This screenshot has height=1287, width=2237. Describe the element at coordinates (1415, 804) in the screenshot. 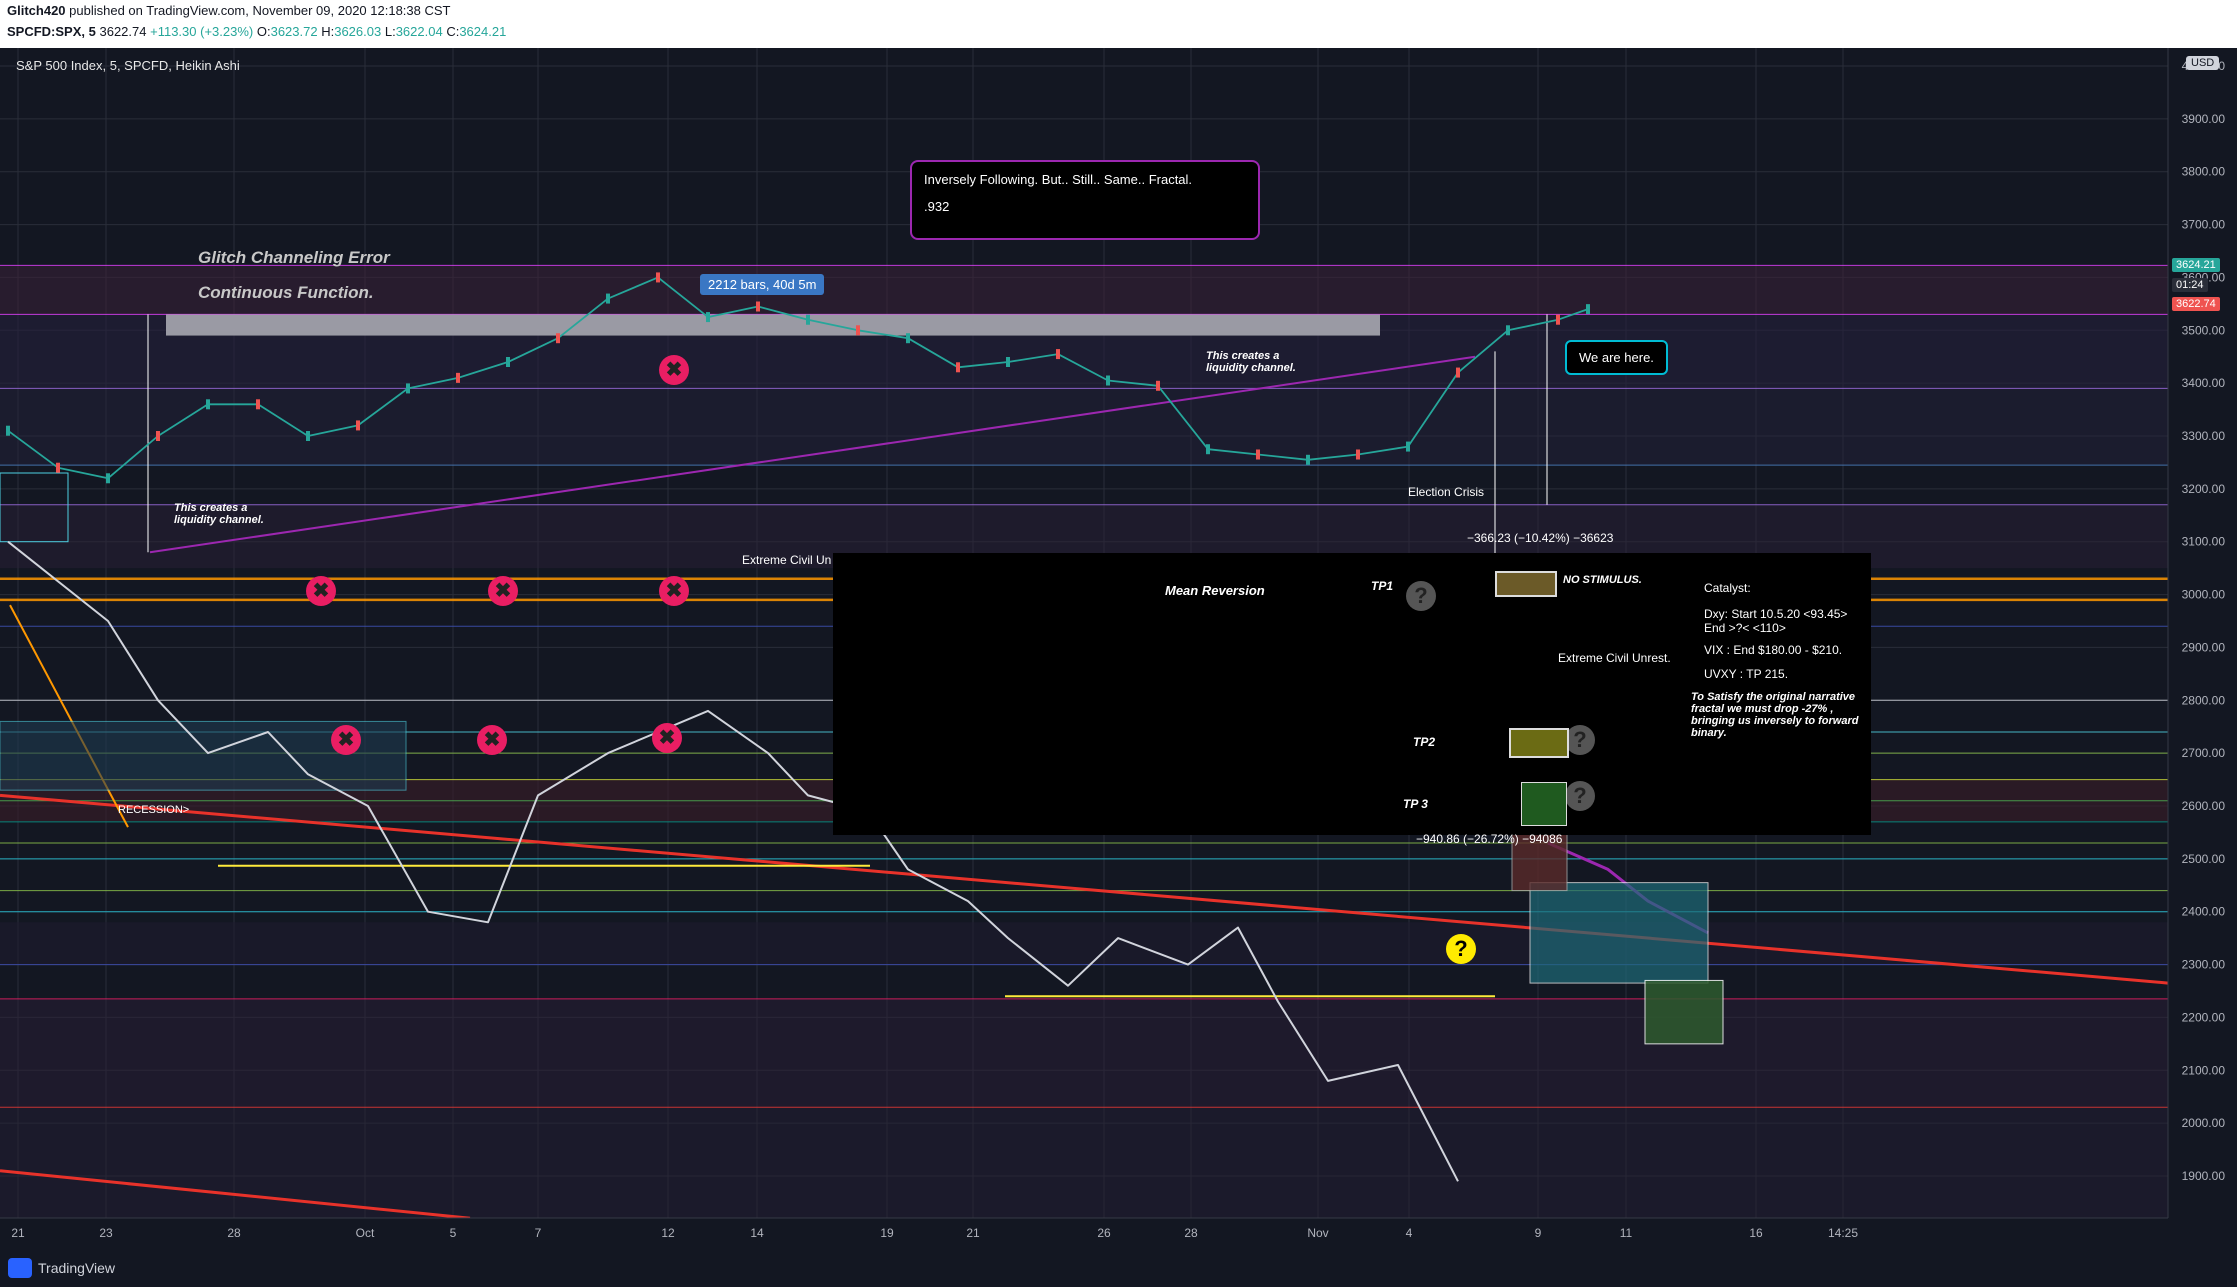

I see `tp3-label: TP 3` at that location.